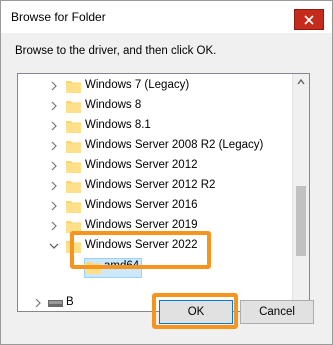 The image size is (333, 345). I want to click on tree-item: Windows Server 2012 R2, so click(155, 186).